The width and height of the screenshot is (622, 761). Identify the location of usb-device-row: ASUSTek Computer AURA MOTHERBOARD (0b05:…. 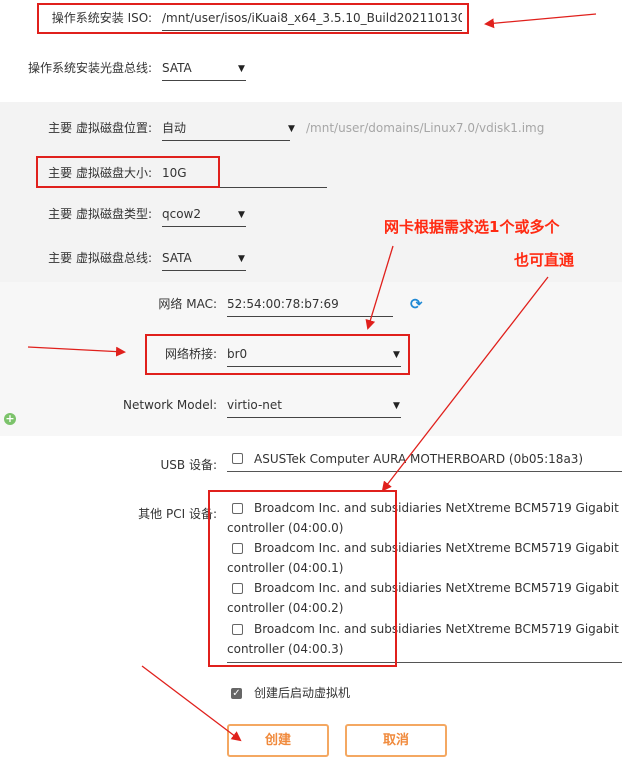
(424, 461).